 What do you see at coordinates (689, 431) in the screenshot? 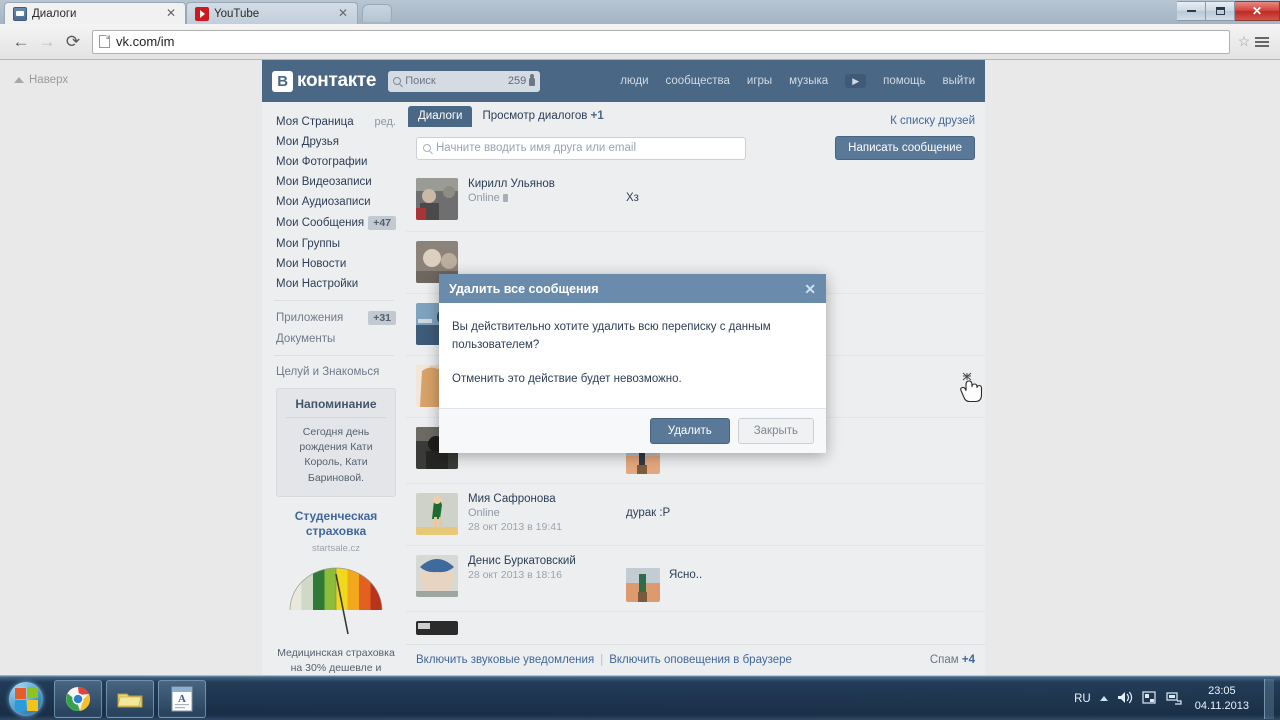
I see `confirm-delete-button: Удалить` at bounding box center [689, 431].